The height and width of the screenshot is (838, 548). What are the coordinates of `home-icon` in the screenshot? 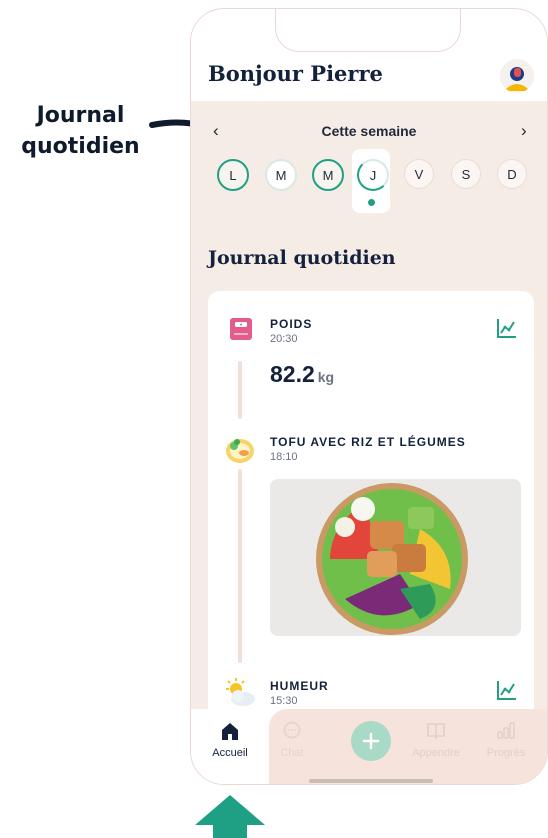 It's located at (230, 731).